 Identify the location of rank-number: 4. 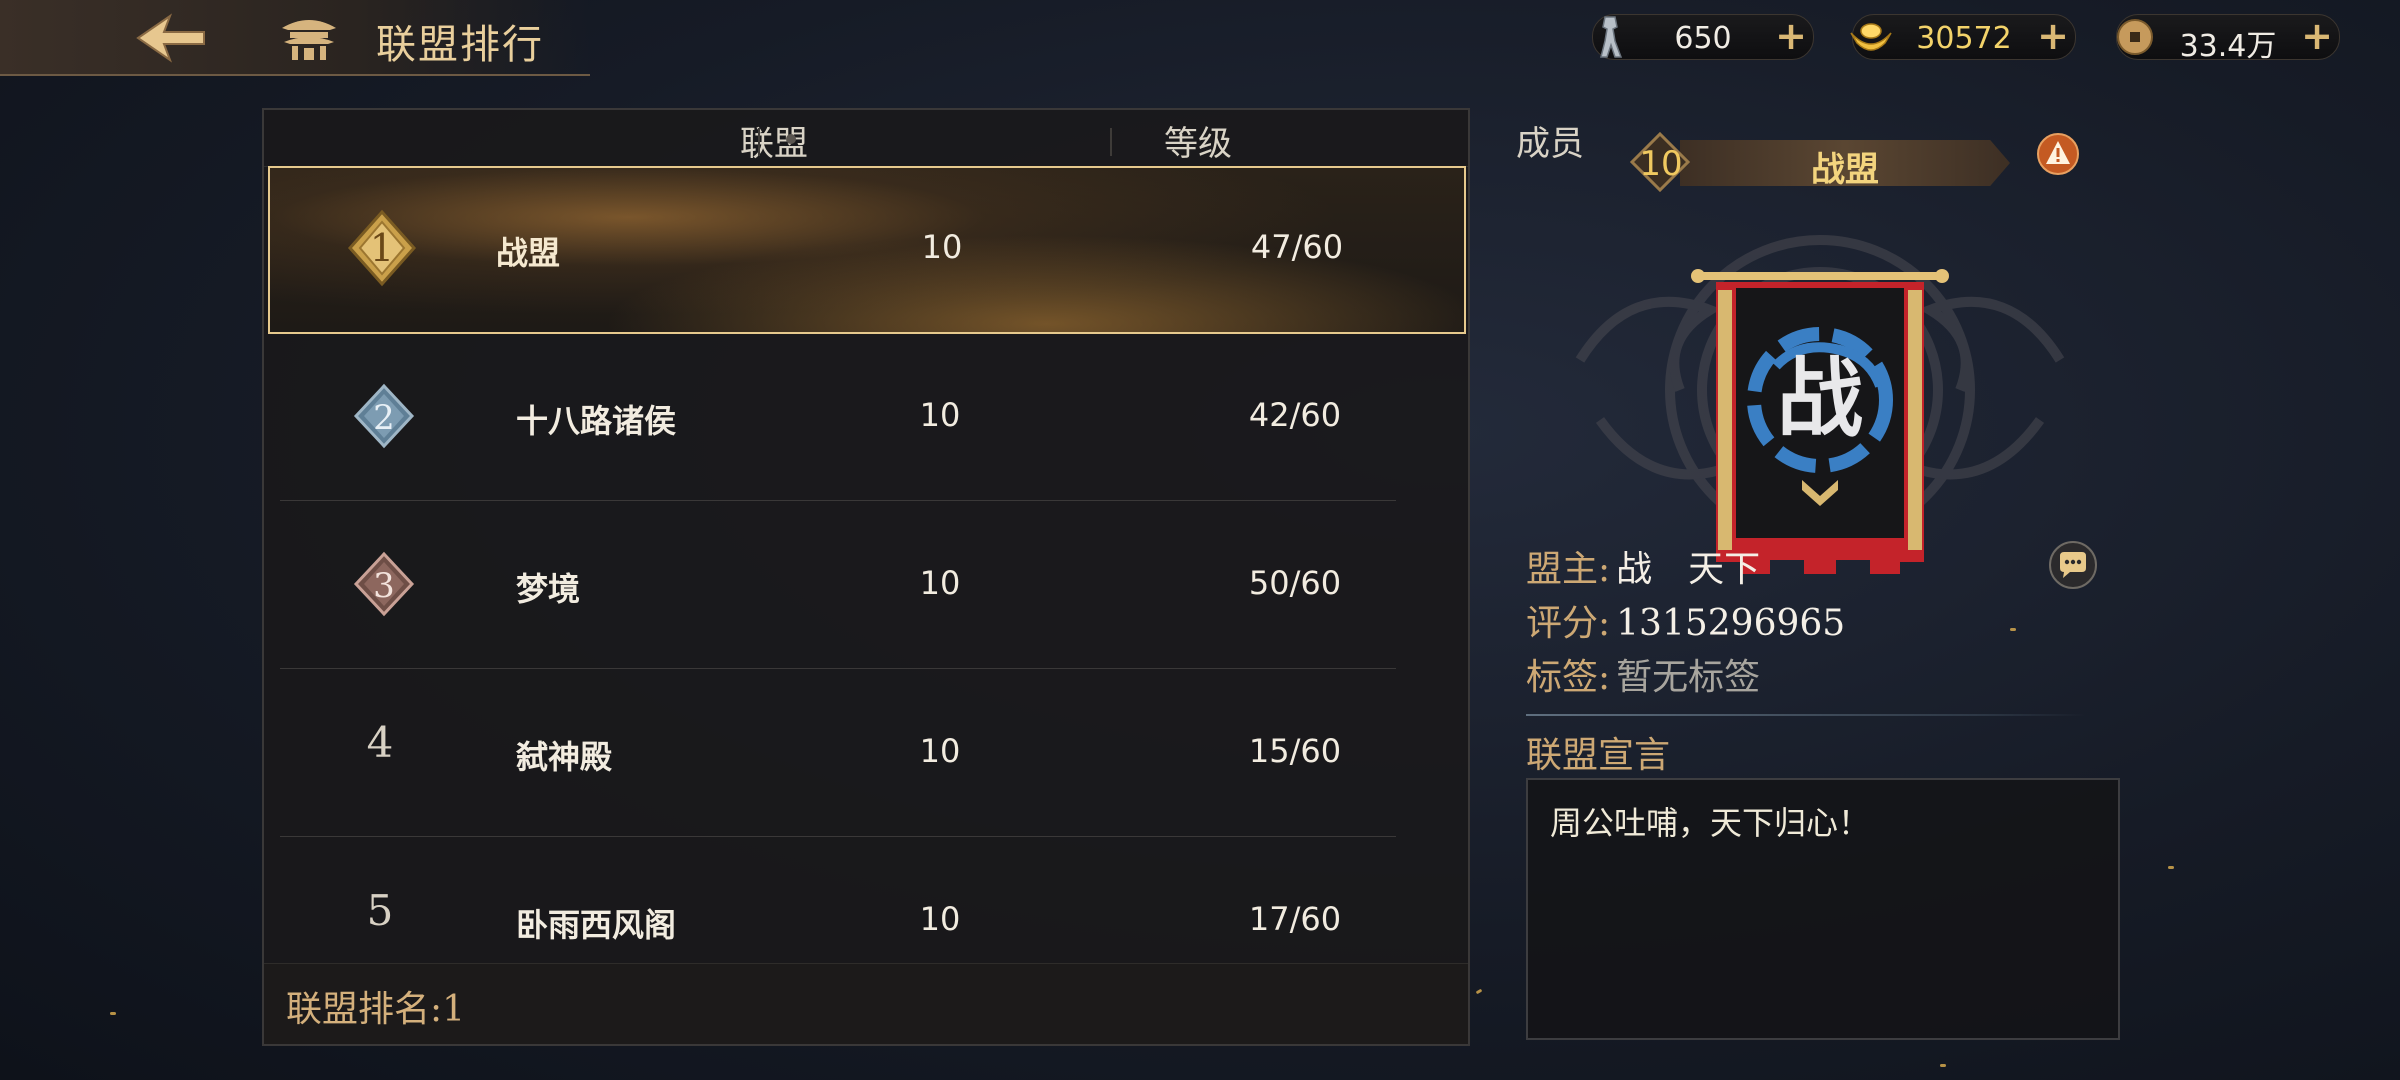
(380, 742).